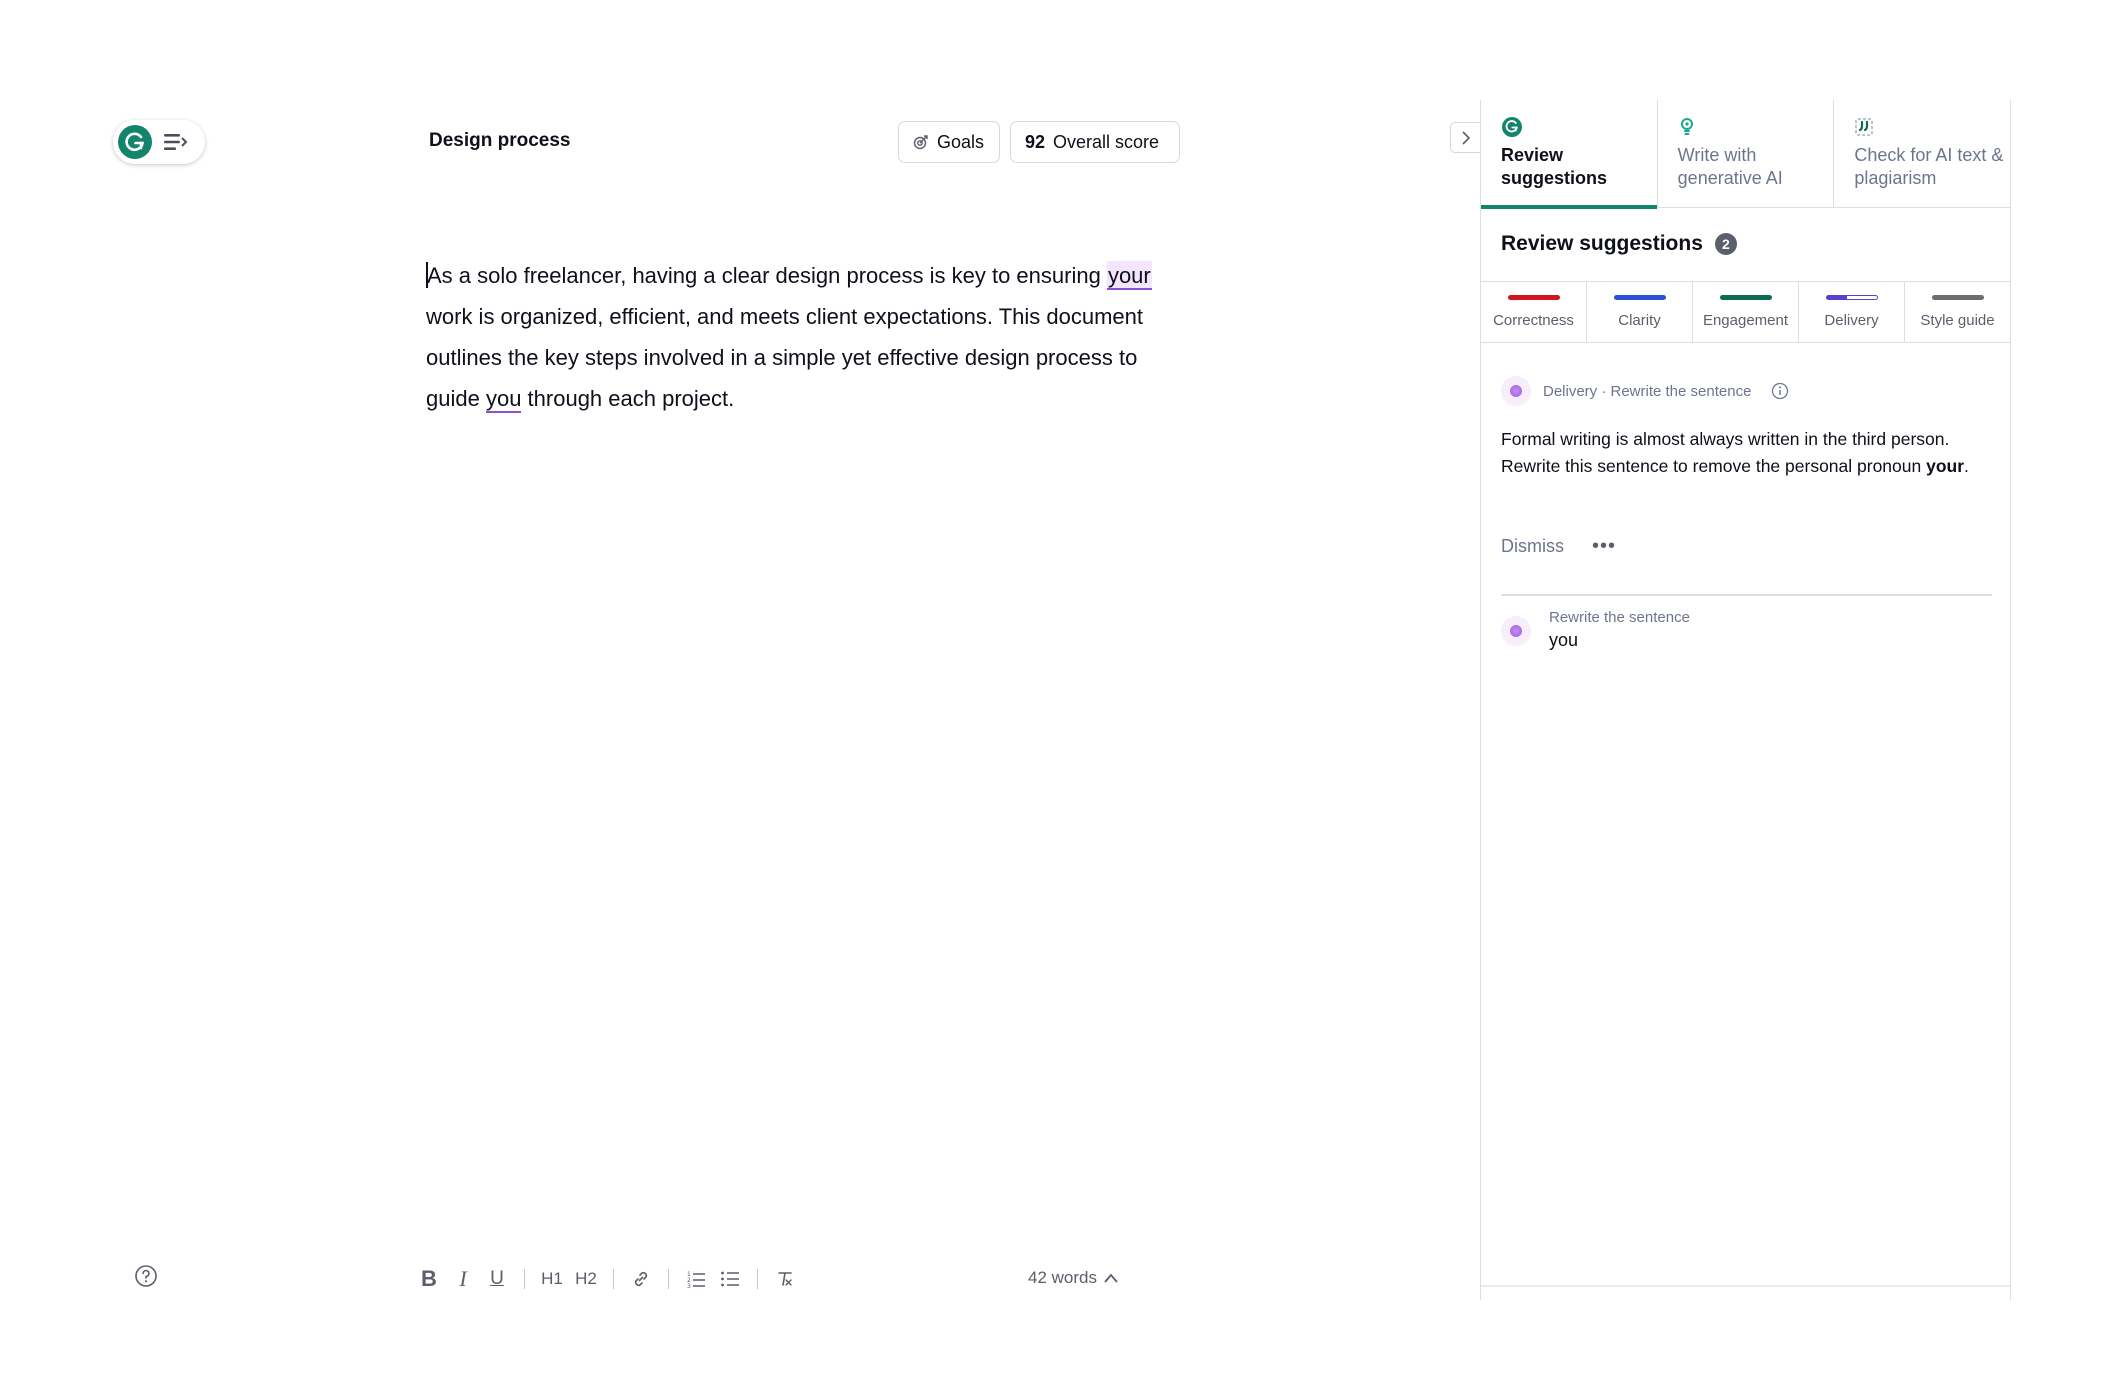  I want to click on category-delivery: Delivery, so click(1852, 312).